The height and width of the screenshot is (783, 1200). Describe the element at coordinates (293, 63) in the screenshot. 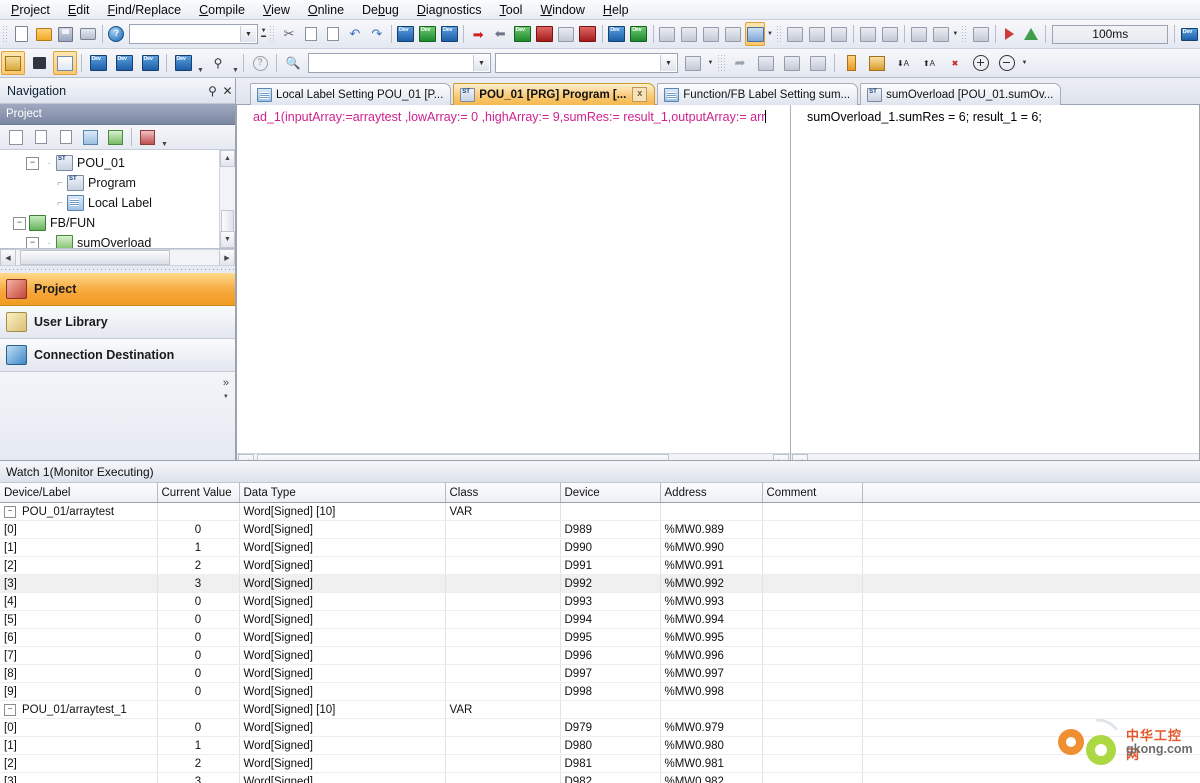

I see `binoculars-icon: 🔍` at that location.